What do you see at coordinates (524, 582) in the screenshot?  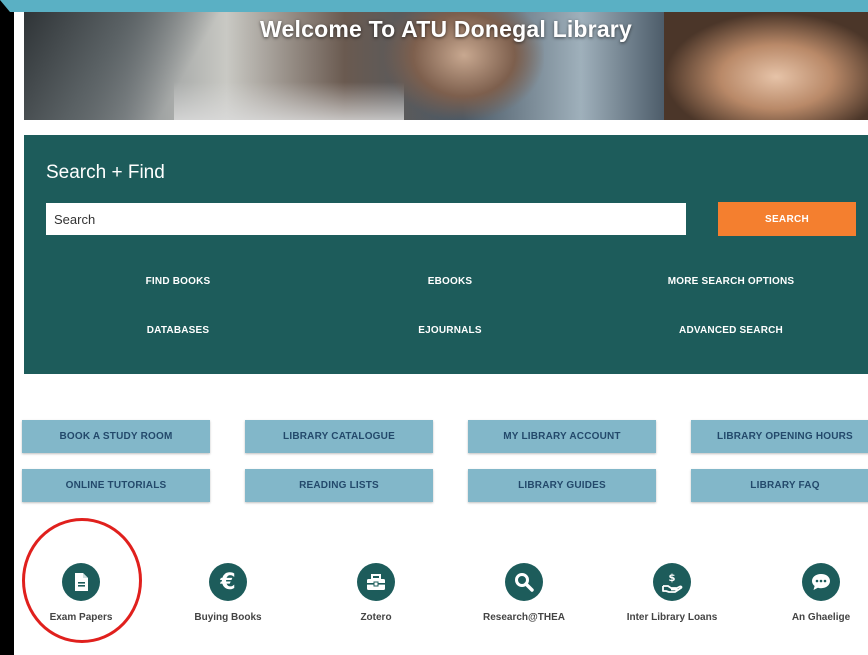 I see `search-icon` at bounding box center [524, 582].